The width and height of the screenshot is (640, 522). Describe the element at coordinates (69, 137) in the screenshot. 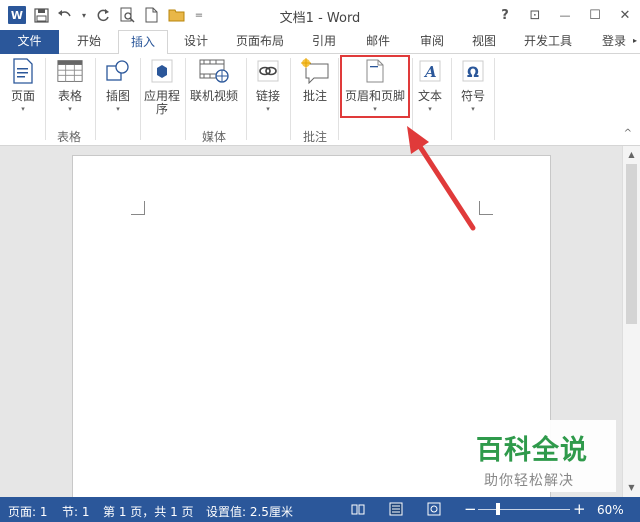

I see `group-label-tables: 表格` at that location.